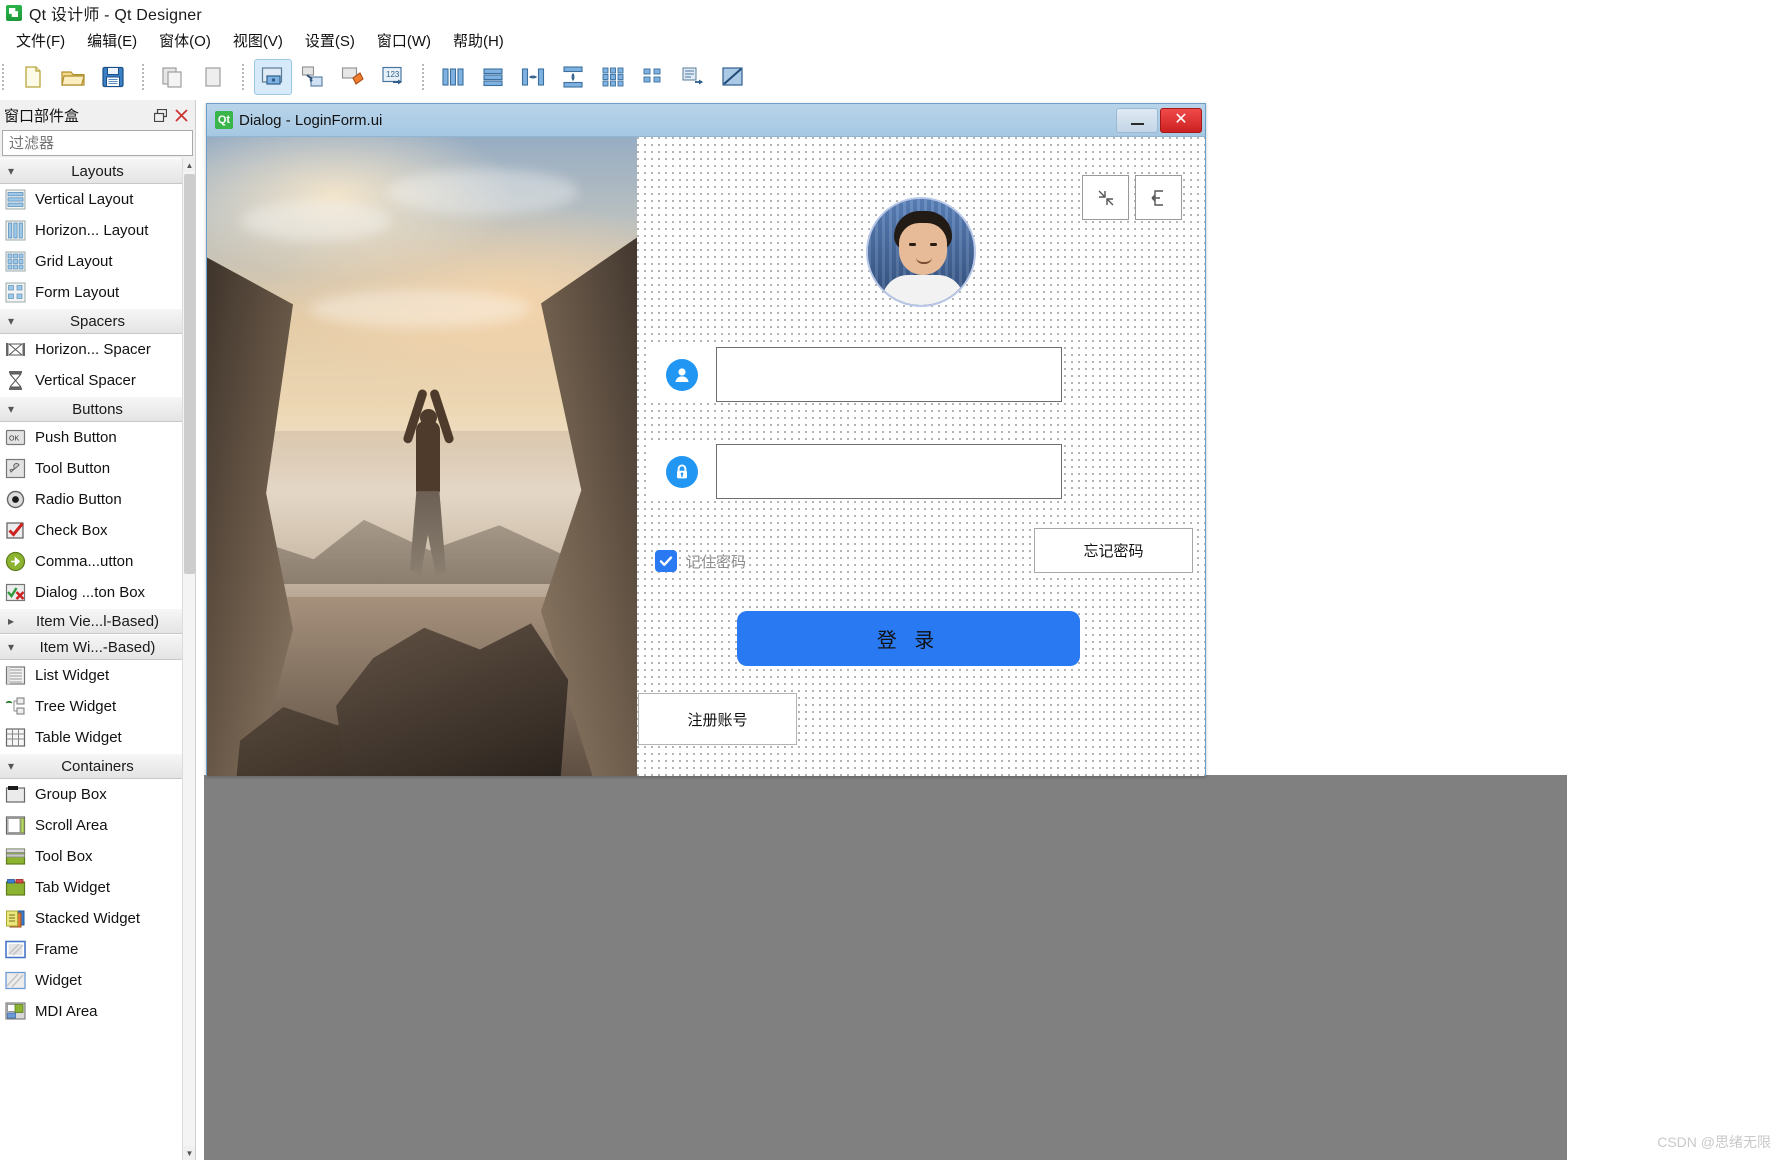 This screenshot has width=1783, height=1160. Describe the element at coordinates (189, 1153) in the screenshot. I see `scroll-down-arrow-icon: ▼` at that location.